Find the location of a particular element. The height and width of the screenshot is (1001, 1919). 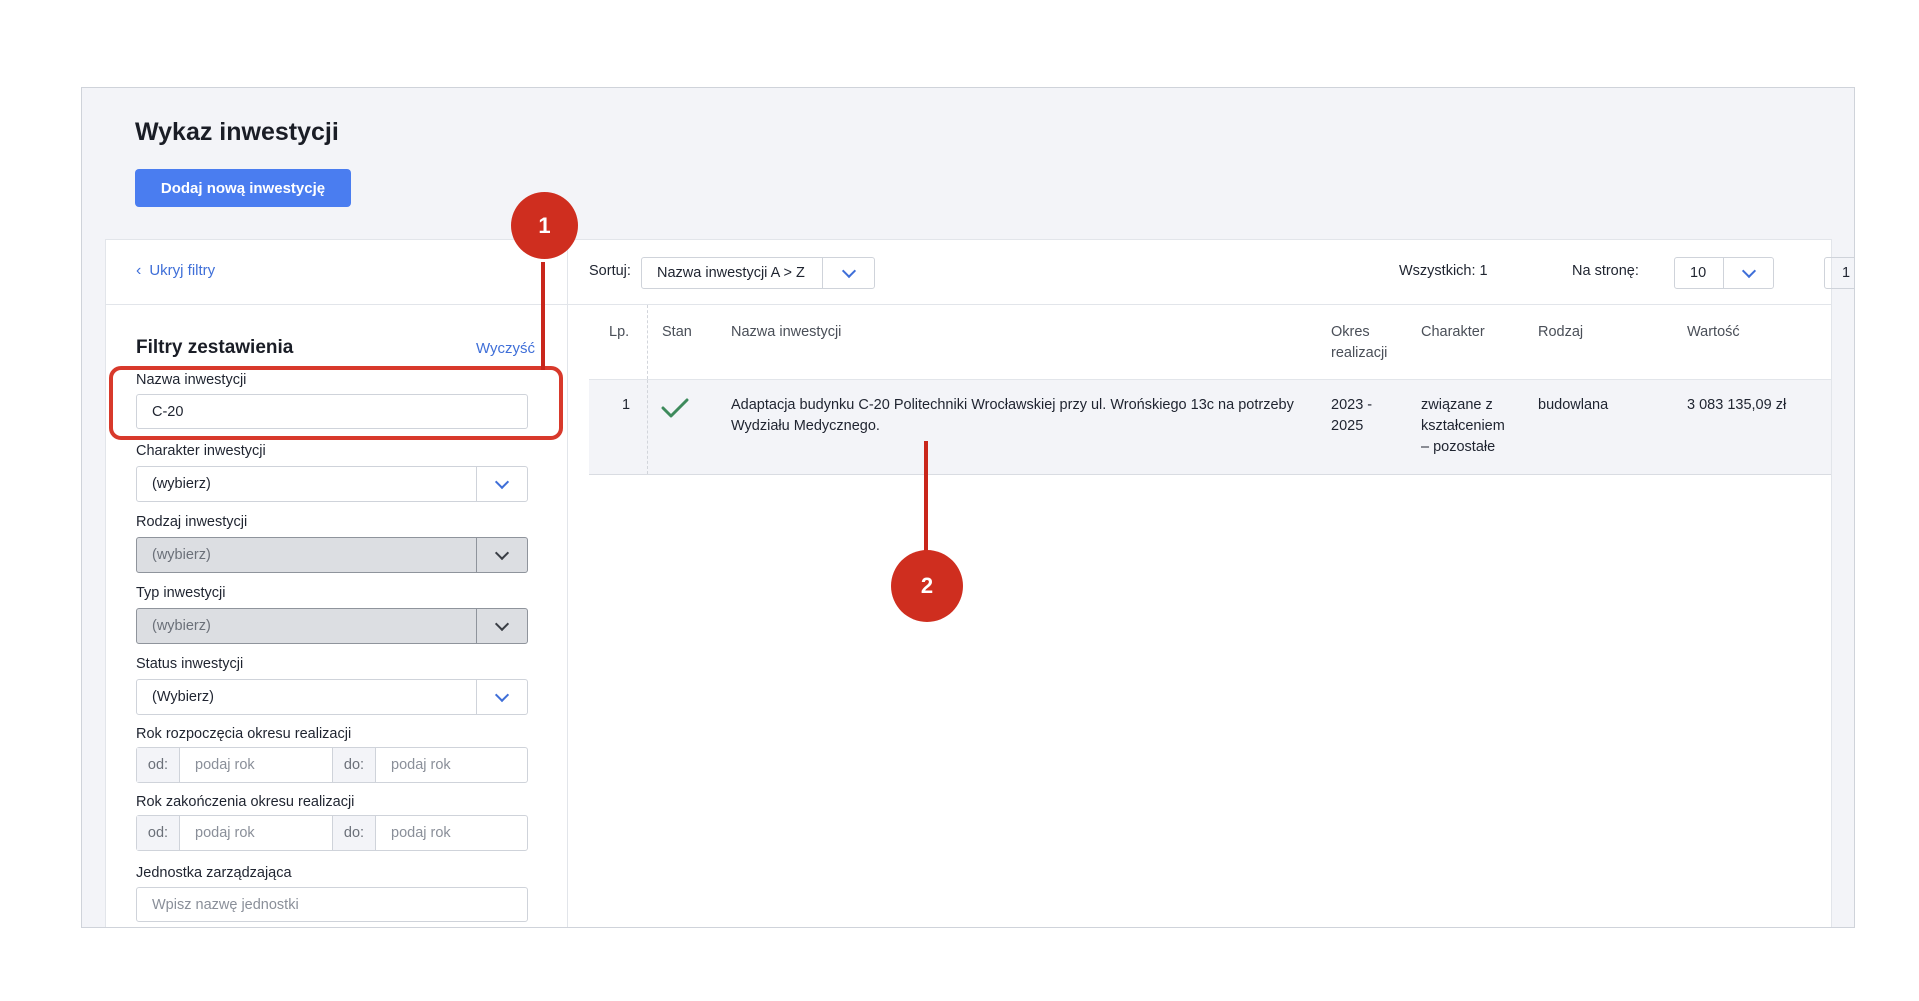

hide-filters-link: ‹ Ukryj filtry is located at coordinates (175, 270).